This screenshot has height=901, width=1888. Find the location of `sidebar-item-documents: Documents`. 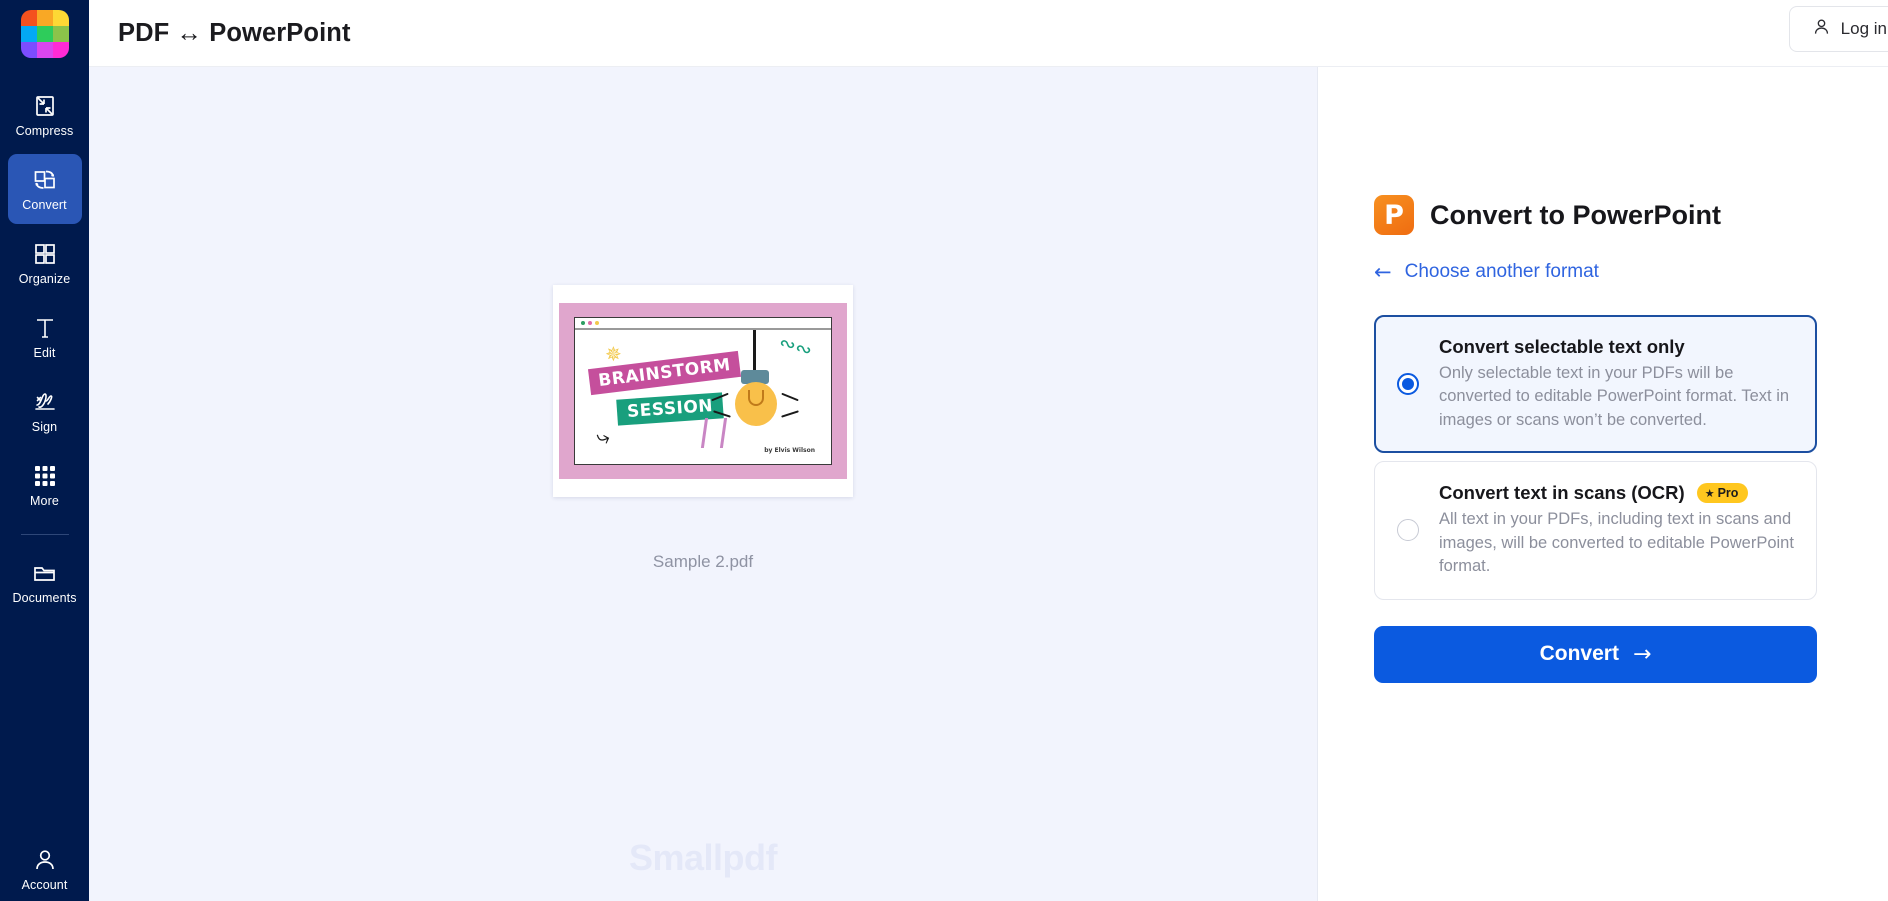

sidebar-item-documents: Documents is located at coordinates (45, 582).